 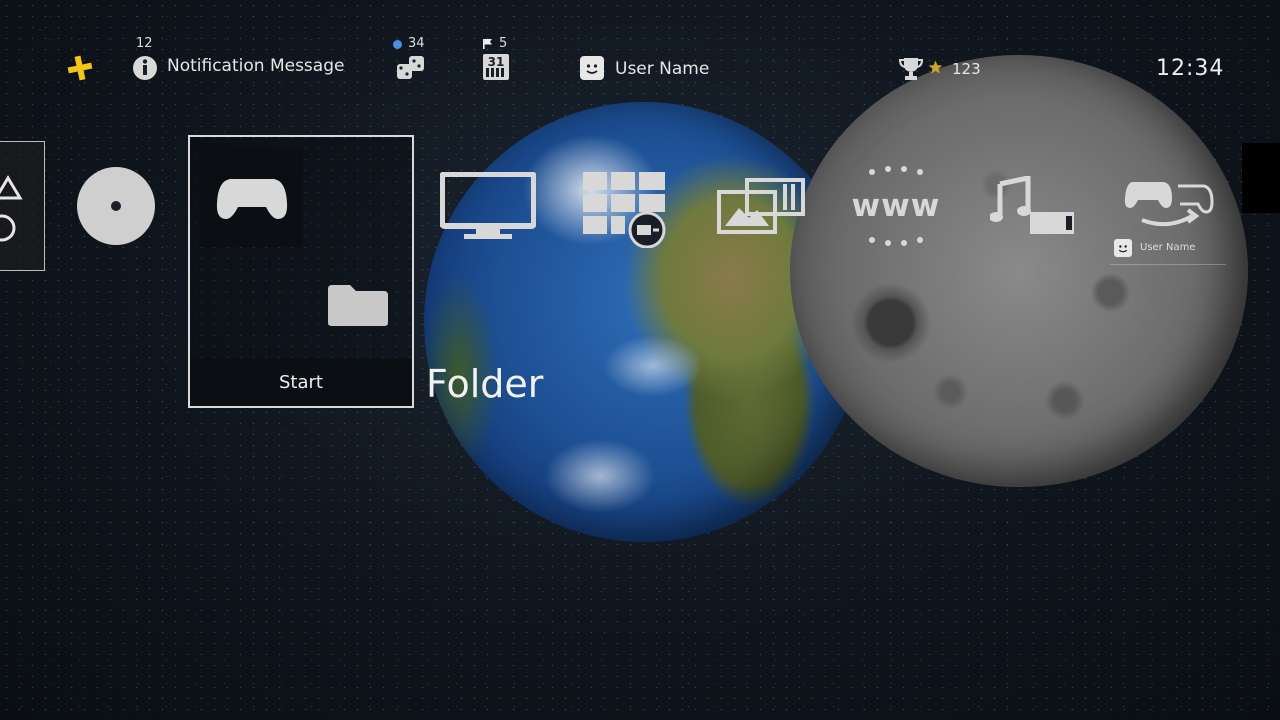 I want to click on start-label: Start, so click(x=301, y=382).